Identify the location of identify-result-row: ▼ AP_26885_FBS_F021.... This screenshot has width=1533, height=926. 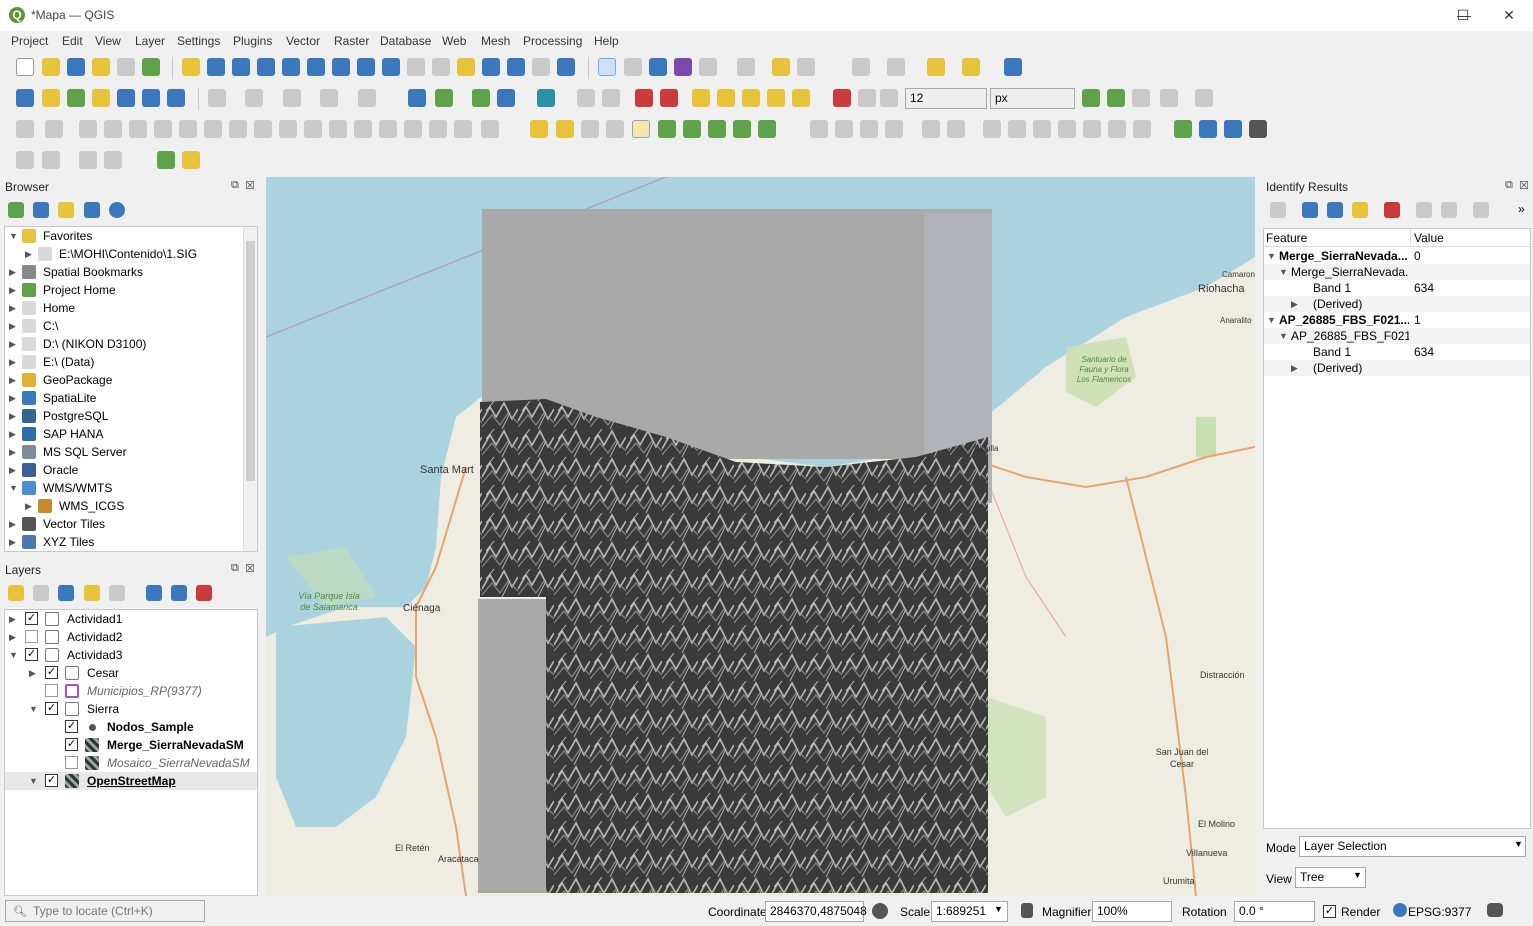
(1397, 336).